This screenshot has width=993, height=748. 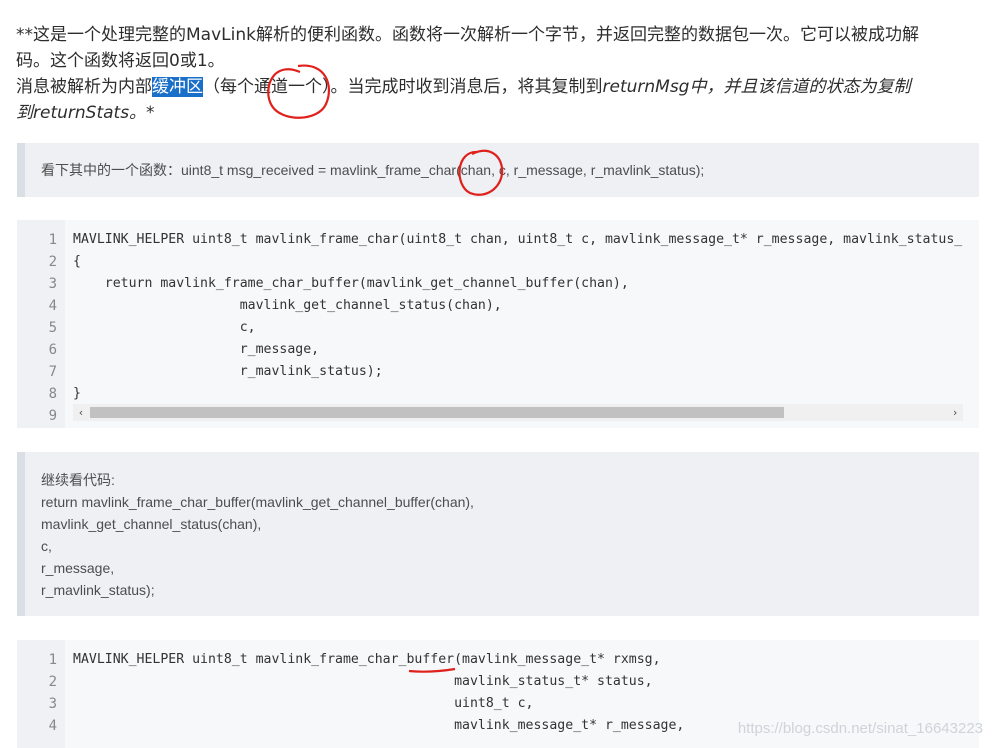 I want to click on code-line: r_mavlink_status);, so click(x=228, y=371).